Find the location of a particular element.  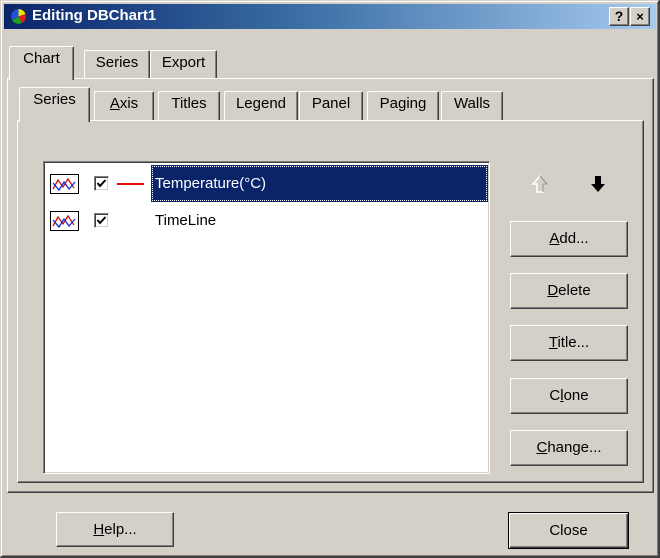

tab-panel: Panel is located at coordinates (331, 105).